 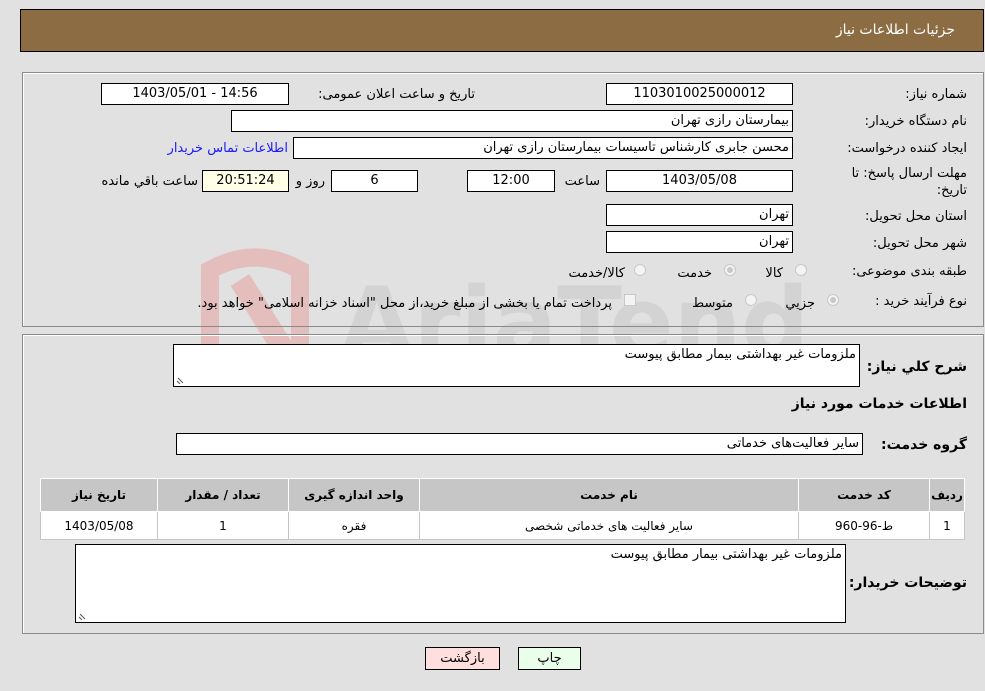 I want to click on column-header-row-number: ردیف, so click(x=947, y=495).